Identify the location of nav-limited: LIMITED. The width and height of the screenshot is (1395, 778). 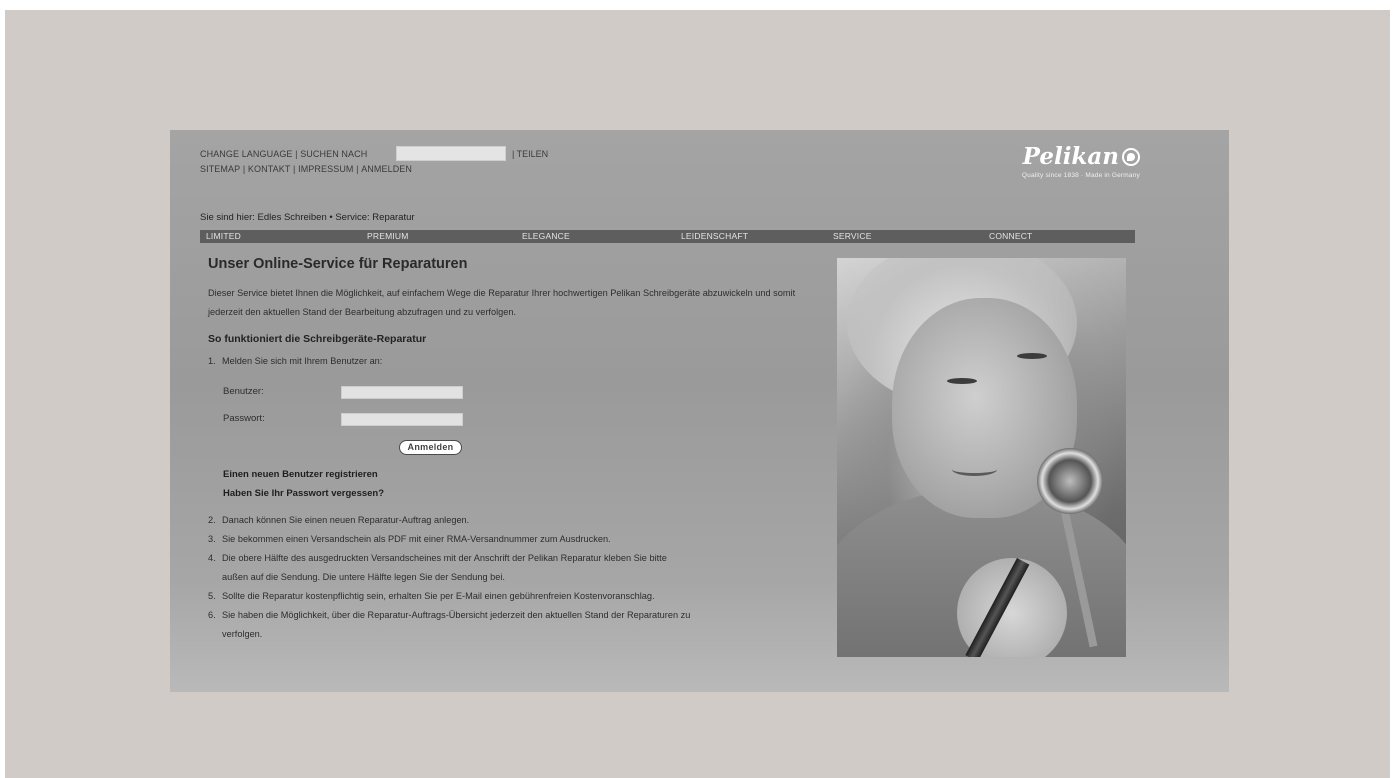
(223, 236).